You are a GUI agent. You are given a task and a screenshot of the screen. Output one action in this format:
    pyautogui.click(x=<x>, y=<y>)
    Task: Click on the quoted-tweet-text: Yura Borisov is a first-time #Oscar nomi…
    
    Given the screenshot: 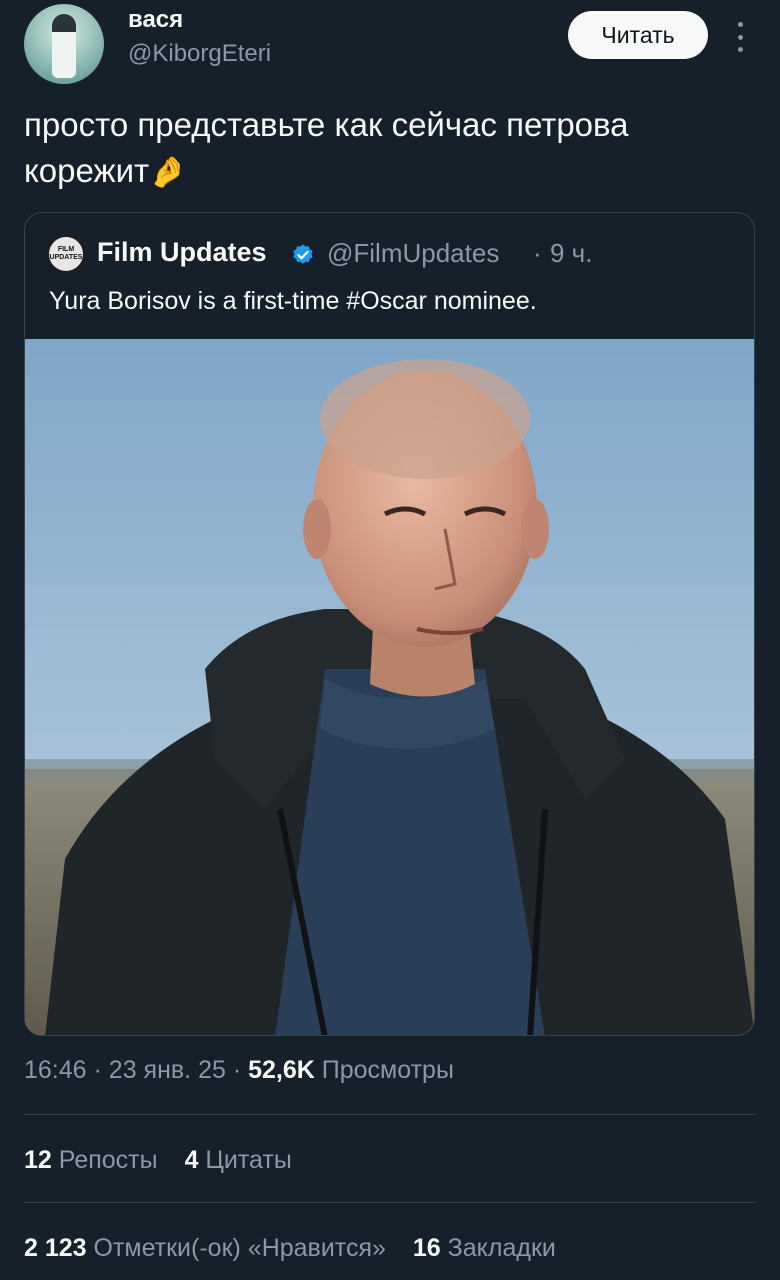 What is the action you would take?
    pyautogui.click(x=293, y=301)
    